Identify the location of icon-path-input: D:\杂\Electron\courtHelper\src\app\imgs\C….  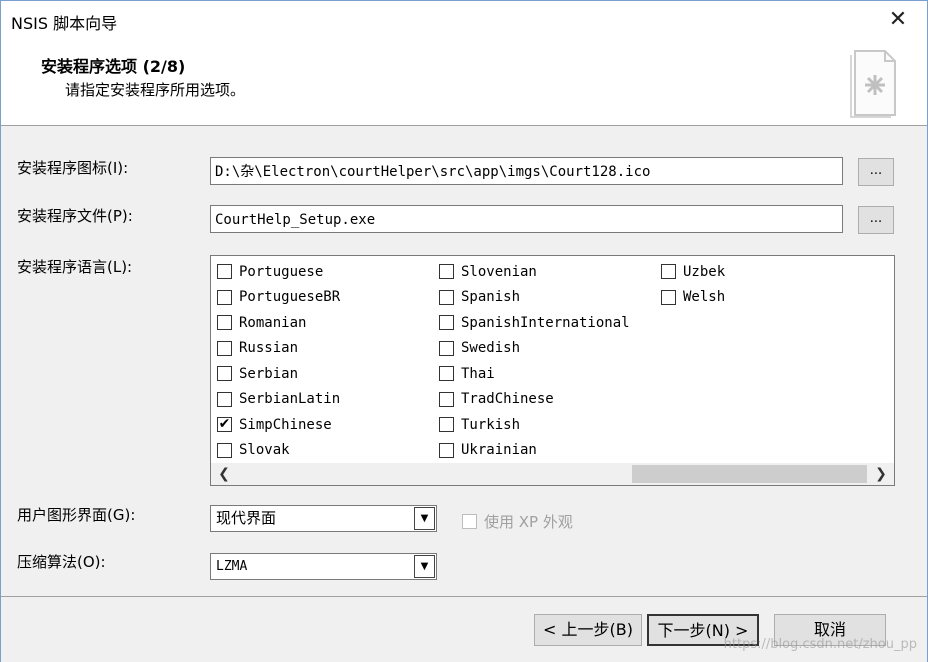
(526, 171).